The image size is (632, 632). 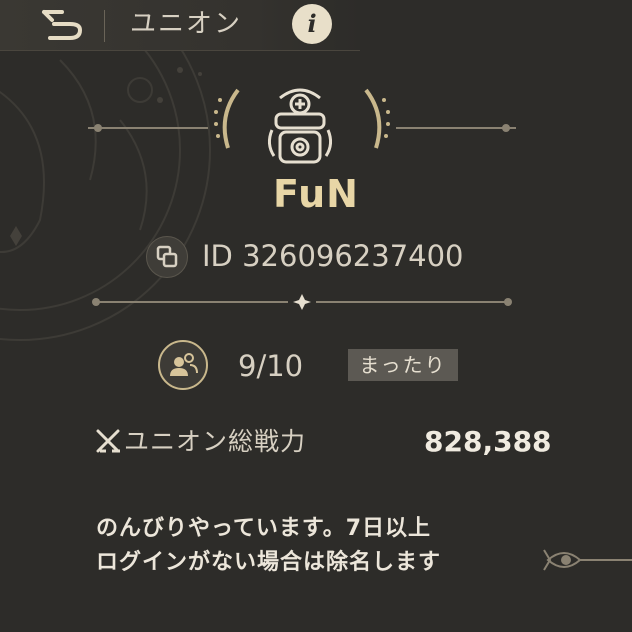 I want to click on info-icon: i, so click(x=312, y=23).